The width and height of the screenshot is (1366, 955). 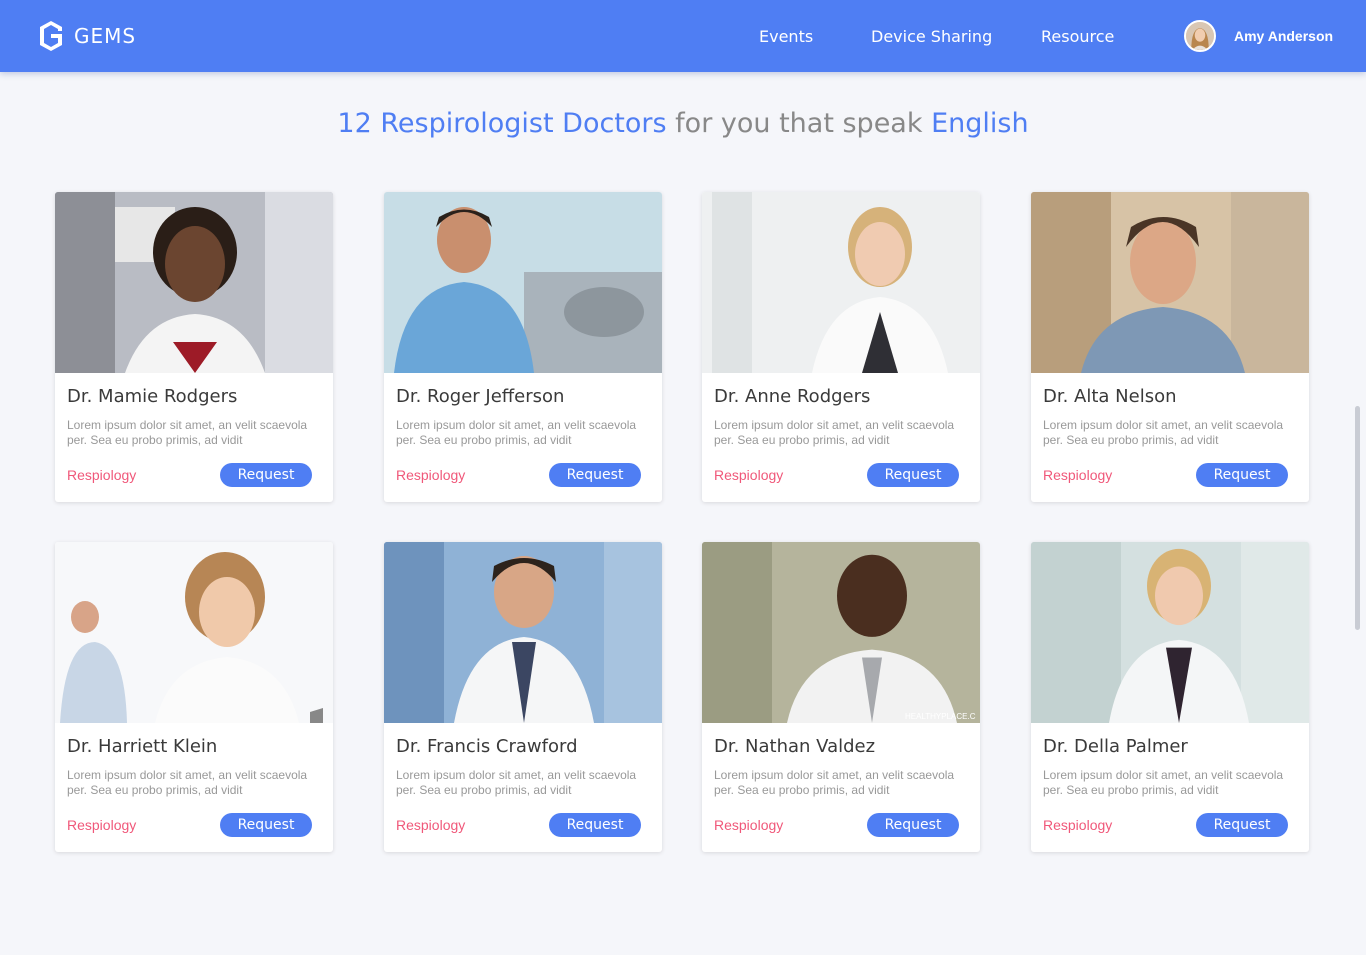 What do you see at coordinates (792, 396) in the screenshot?
I see `doctor-name: Dr. Anne Rodgers` at bounding box center [792, 396].